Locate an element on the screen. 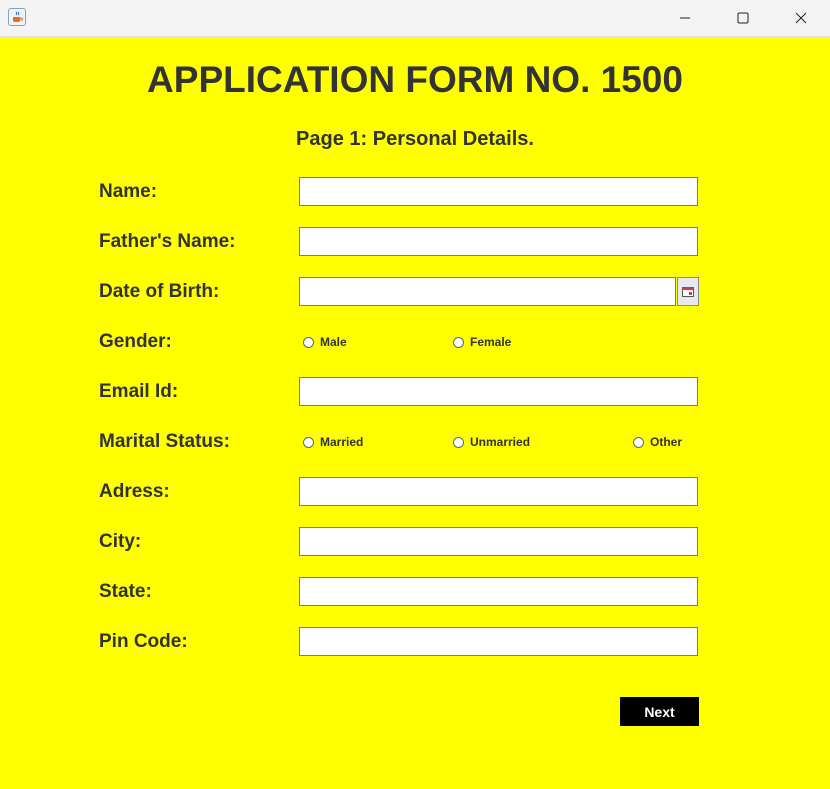 The height and width of the screenshot is (789, 830). form-title: APPLICATION FORM NO. 1500 is located at coordinates (415, 79).